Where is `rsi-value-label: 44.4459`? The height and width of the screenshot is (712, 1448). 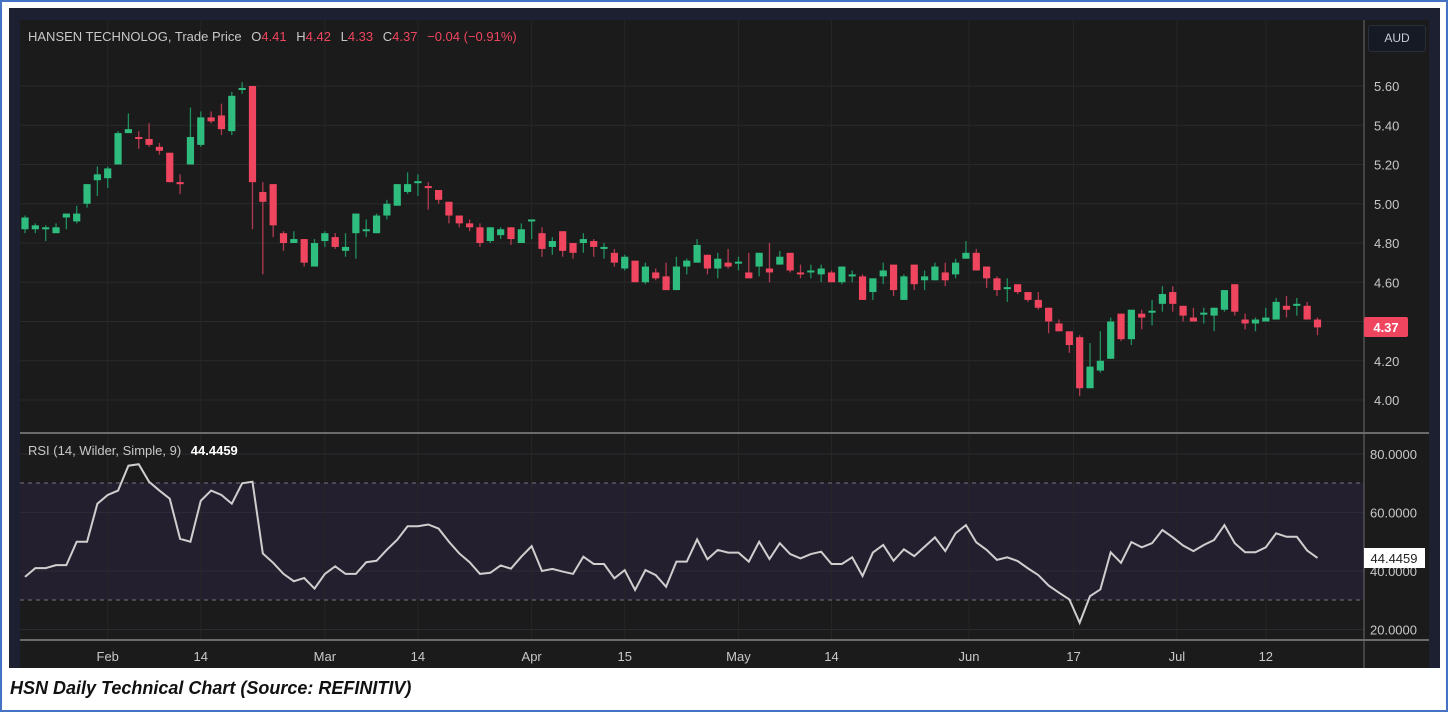 rsi-value-label: 44.4459 is located at coordinates (1394, 558).